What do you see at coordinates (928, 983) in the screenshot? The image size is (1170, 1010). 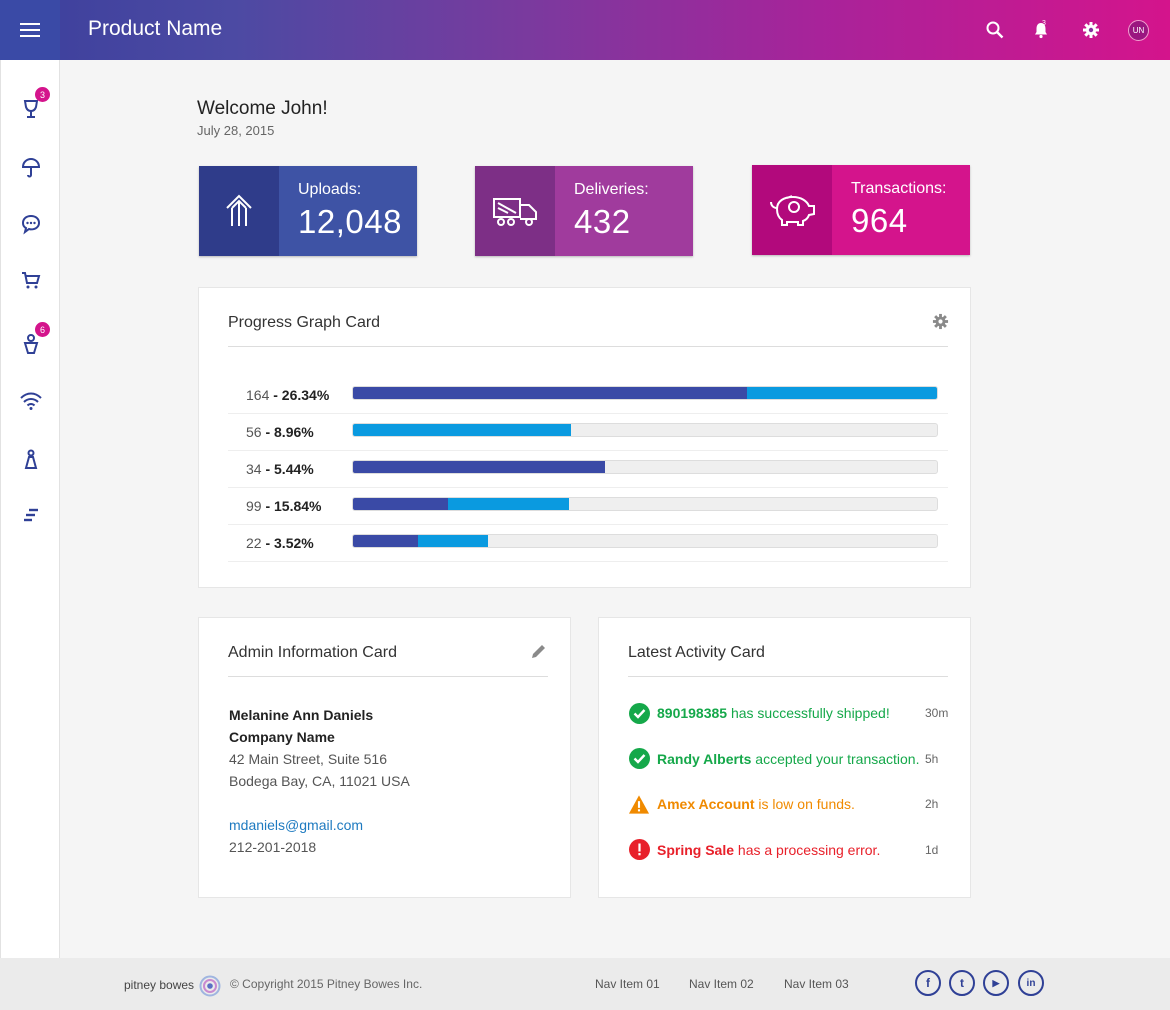 I see `facebook-icon: f` at bounding box center [928, 983].